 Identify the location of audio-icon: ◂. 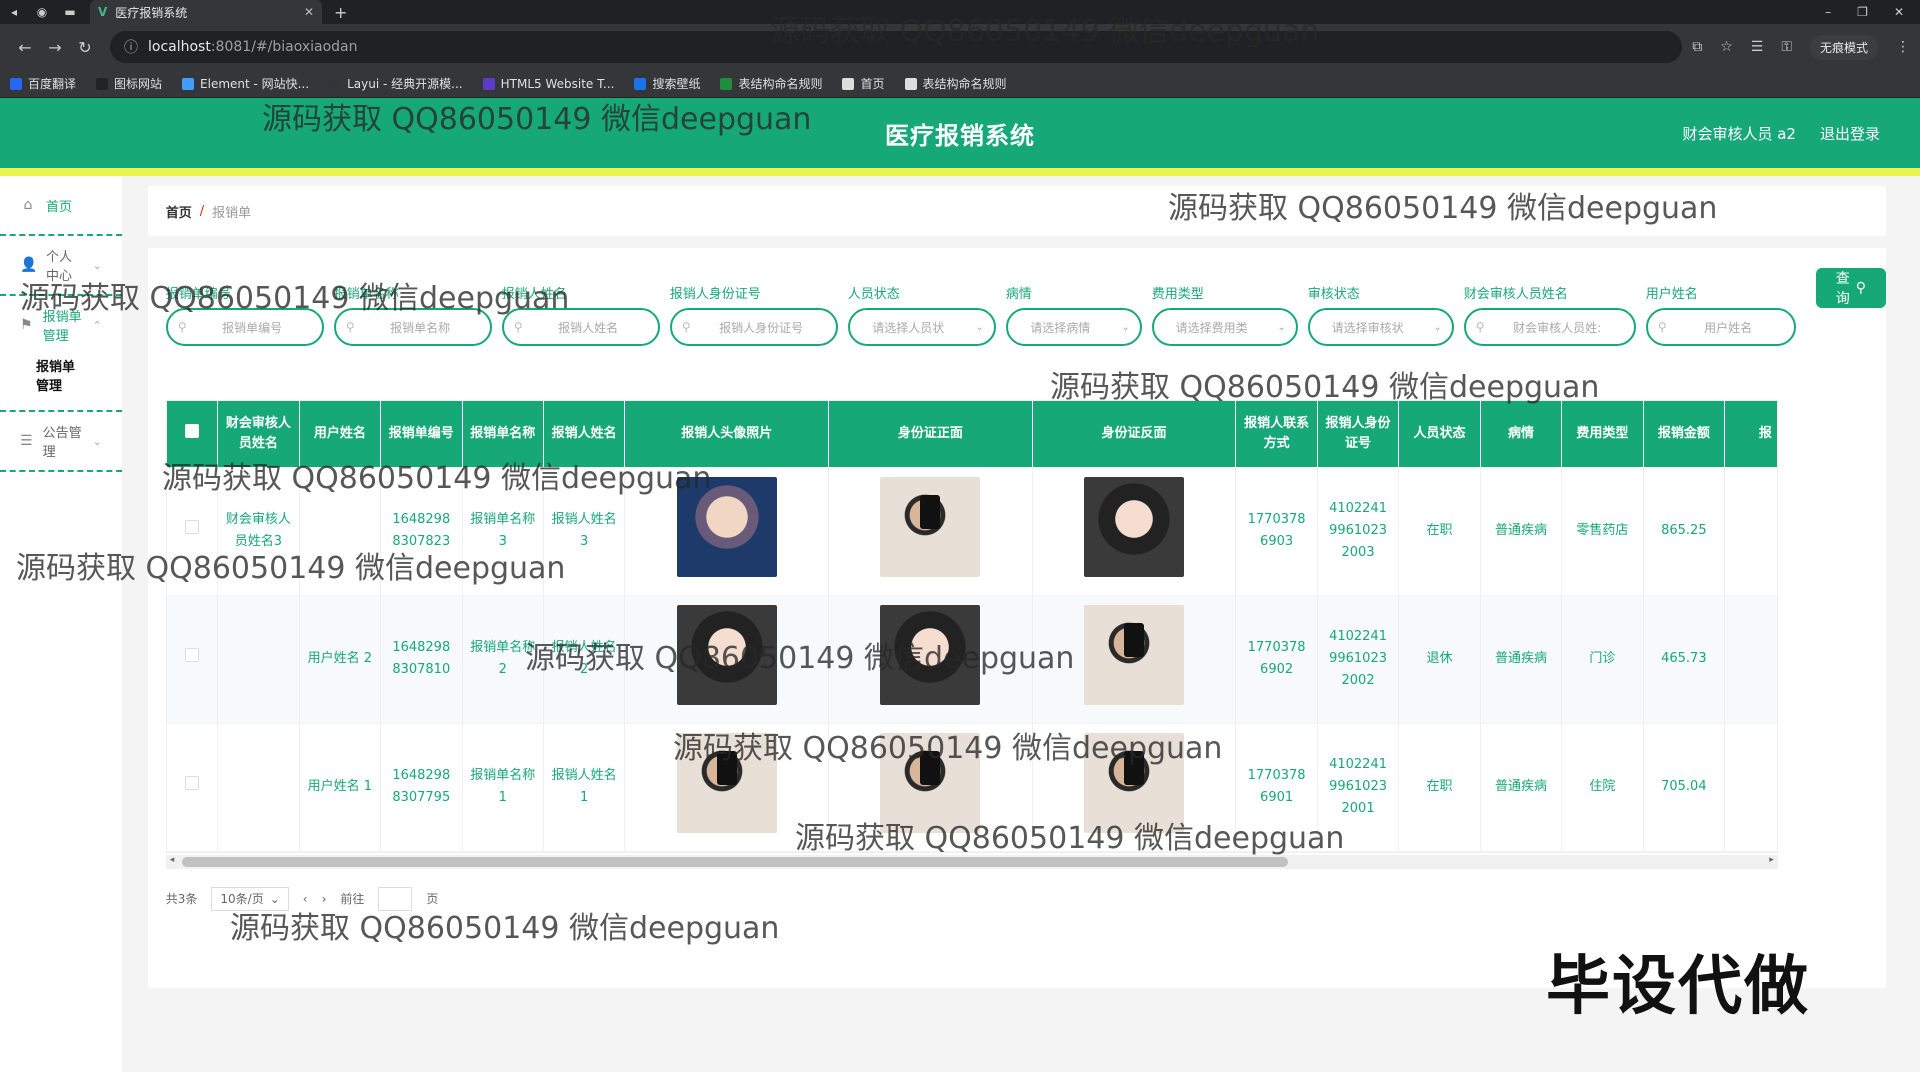
(14, 12).